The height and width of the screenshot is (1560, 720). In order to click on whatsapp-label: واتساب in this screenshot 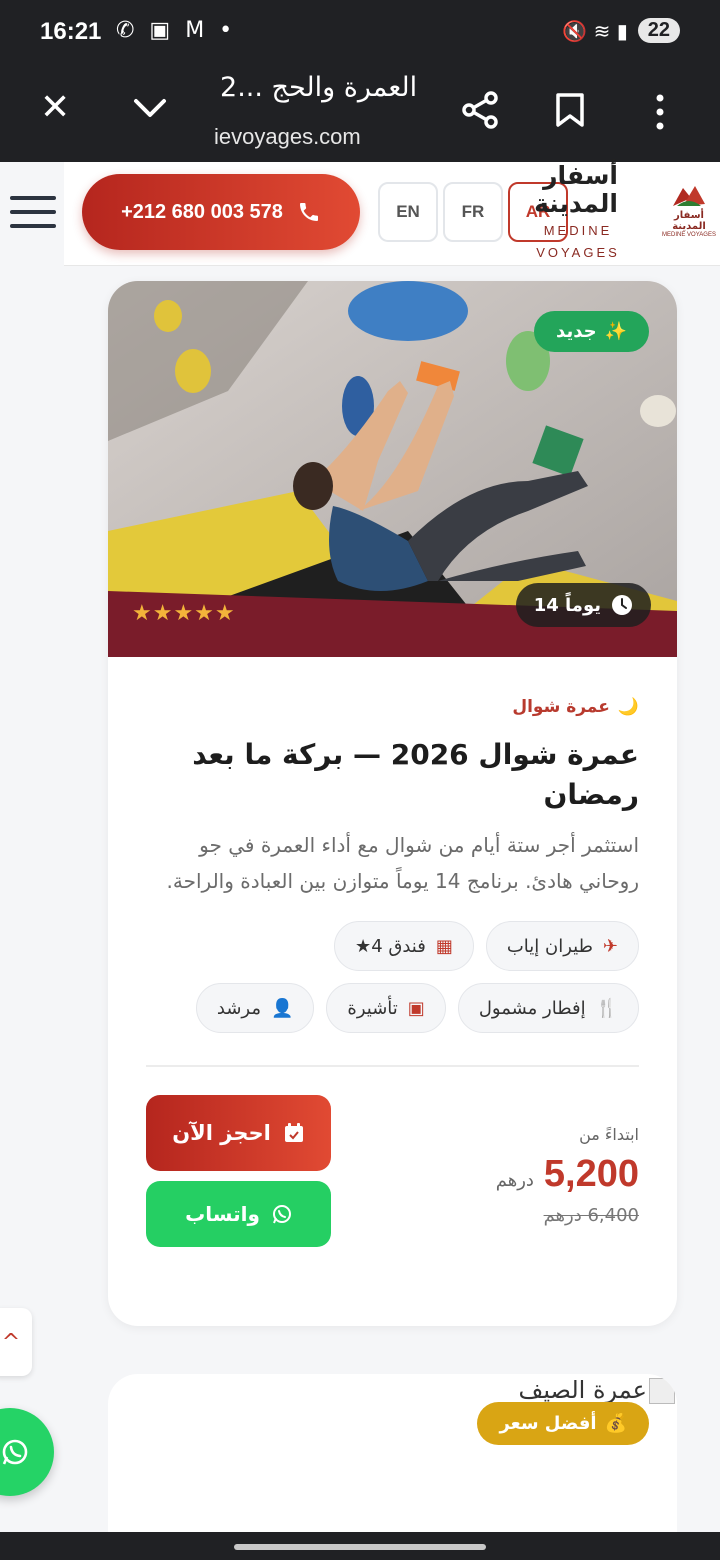, I will do `click(222, 1214)`.